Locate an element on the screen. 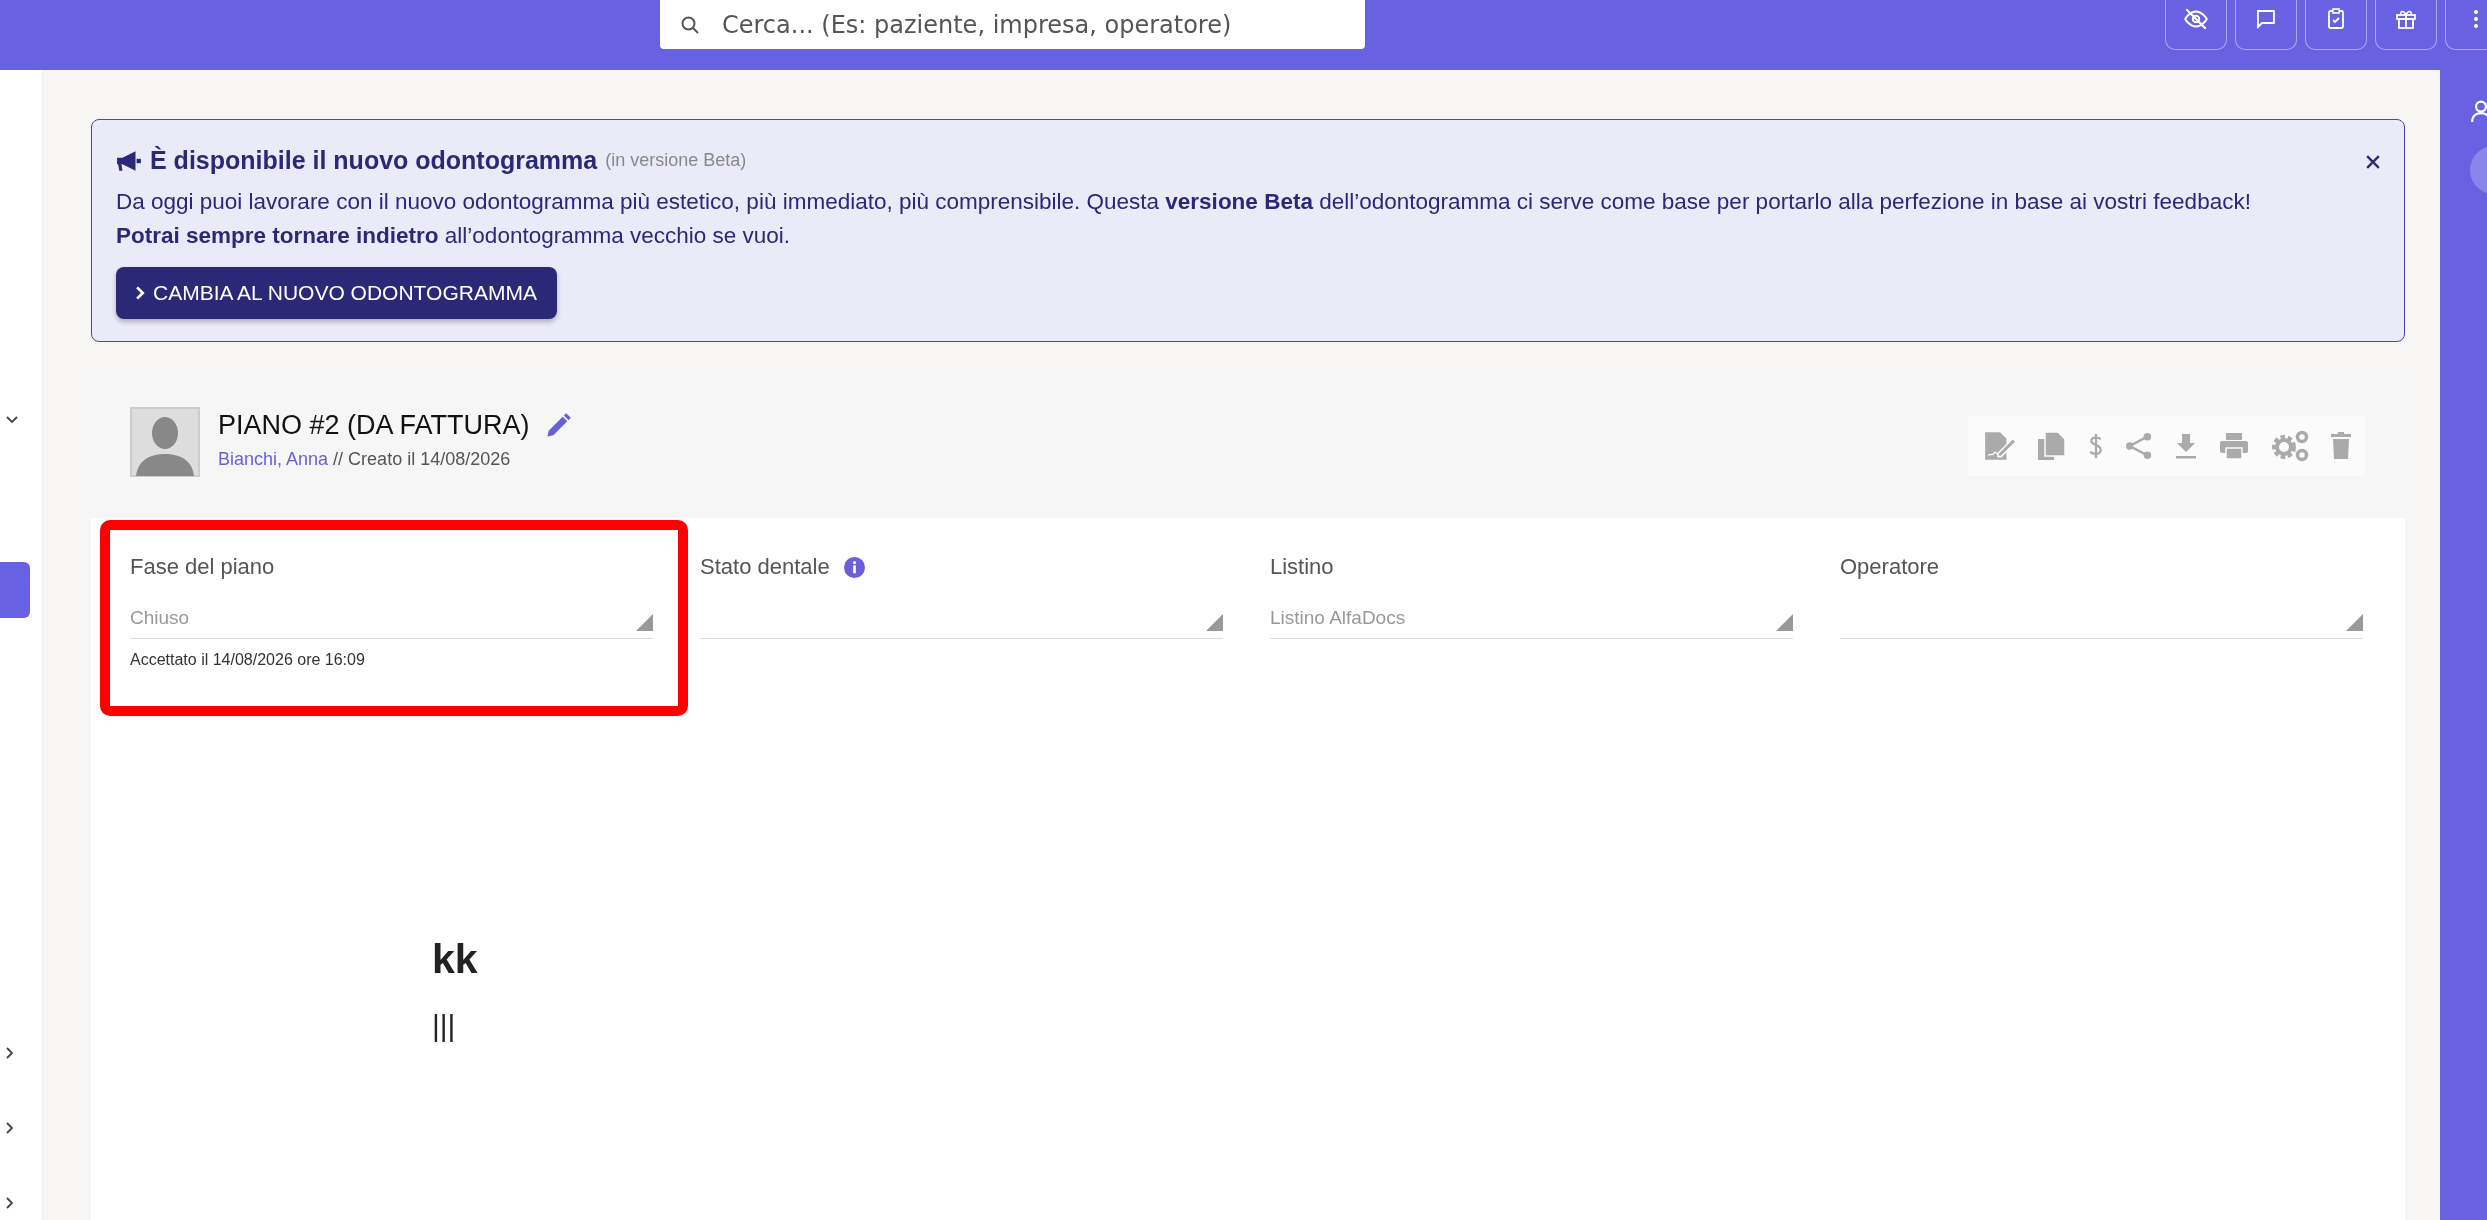 The image size is (2487, 1220). hide-button is located at coordinates (2196, 25).